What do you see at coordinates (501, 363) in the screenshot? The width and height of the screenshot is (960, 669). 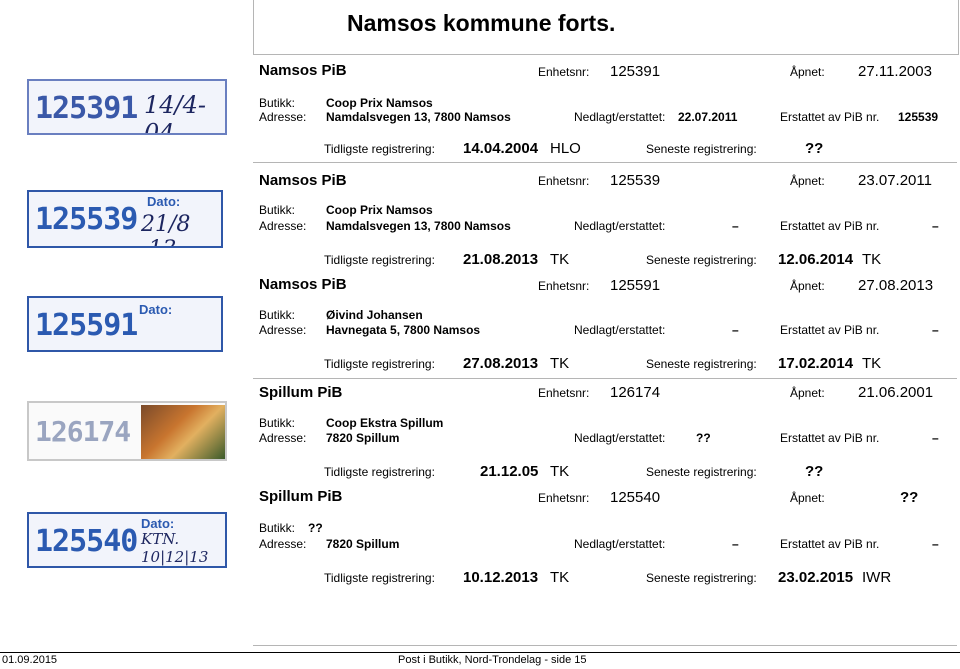 I see `tidligste-date: 27.08.2013` at bounding box center [501, 363].